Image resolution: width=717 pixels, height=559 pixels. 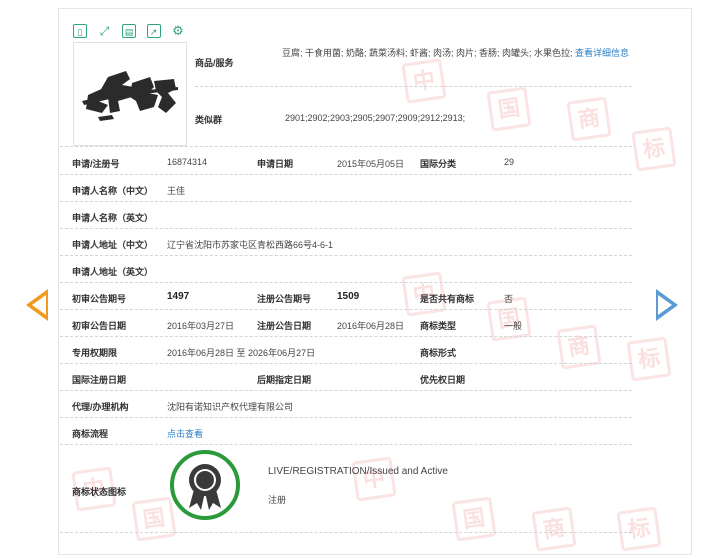 I want to click on next-arrow-icon, so click(x=667, y=305).